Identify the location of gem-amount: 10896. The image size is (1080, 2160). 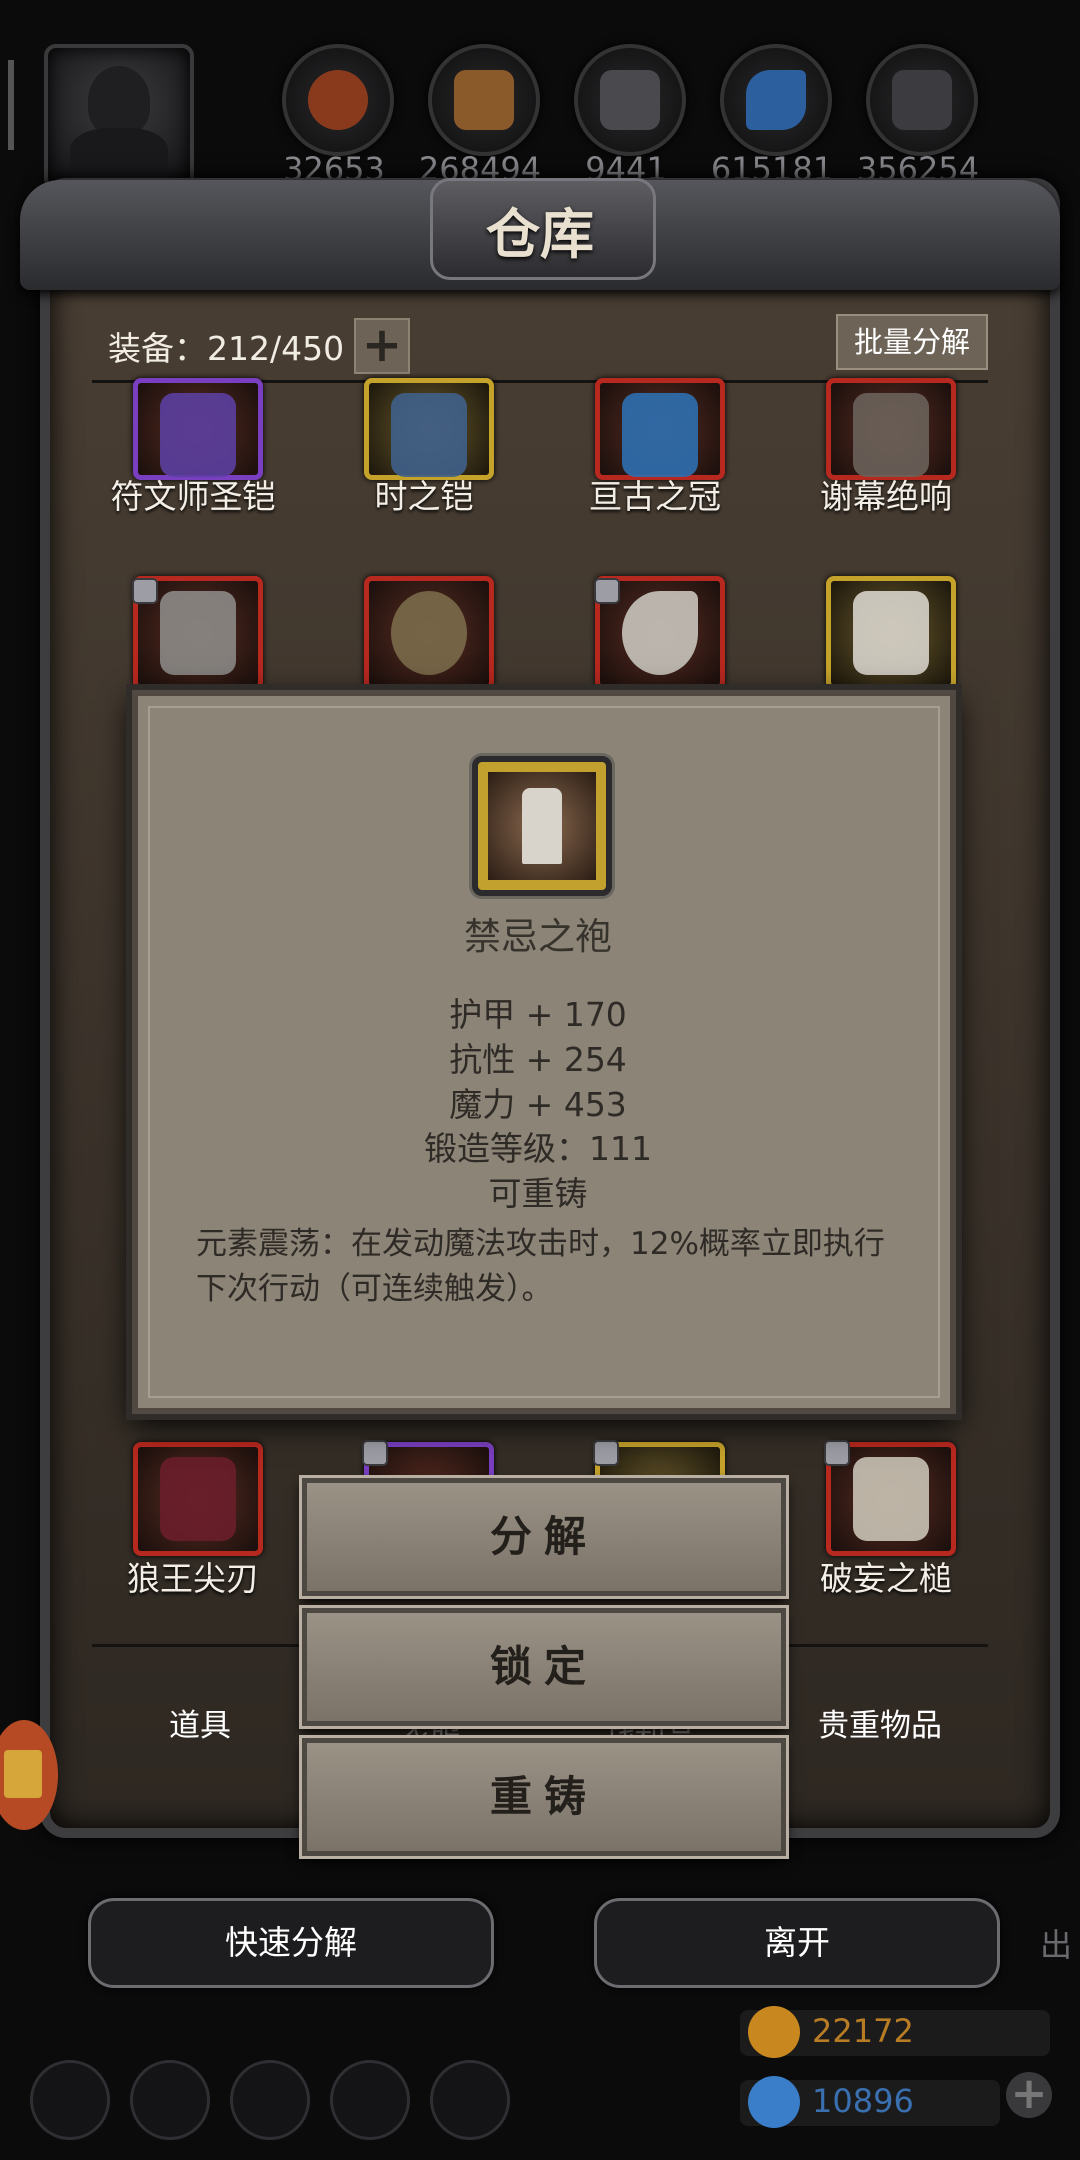
(863, 2101).